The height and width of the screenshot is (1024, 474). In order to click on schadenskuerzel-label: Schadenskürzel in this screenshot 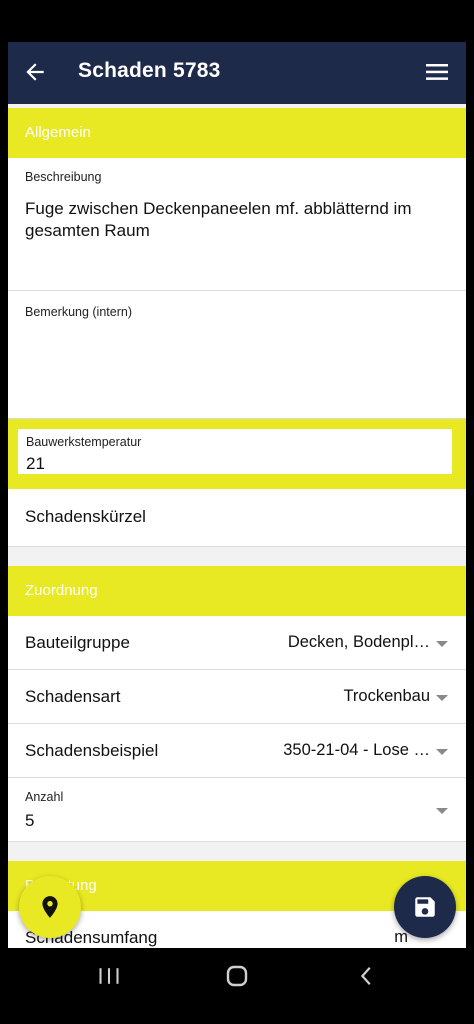, I will do `click(85, 516)`.